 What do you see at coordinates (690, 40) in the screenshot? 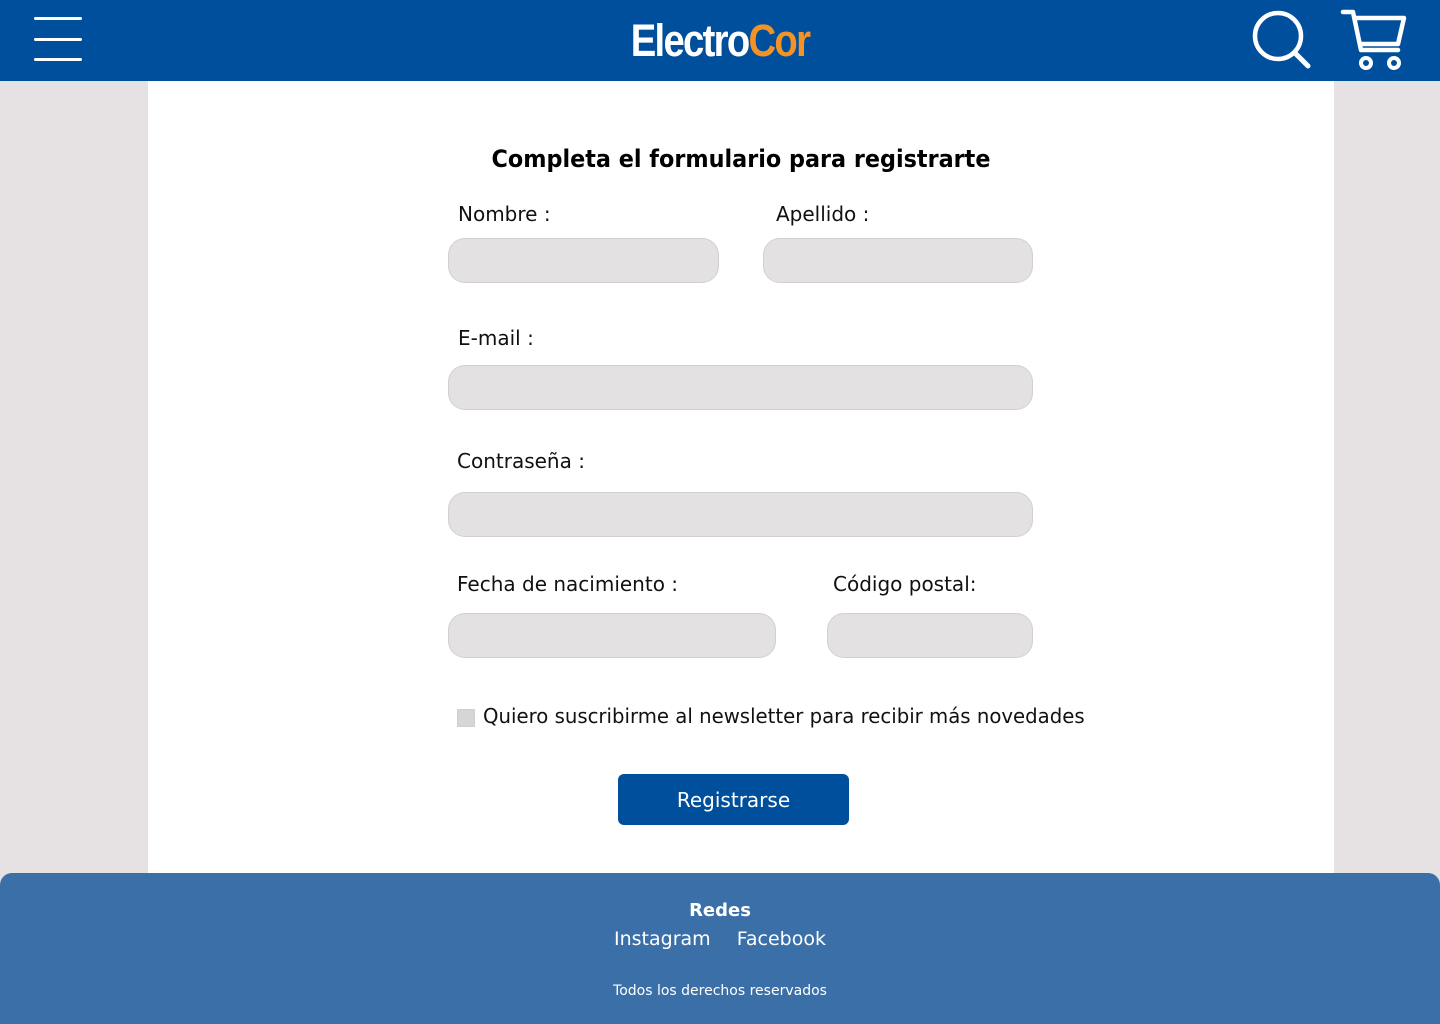
I see `logo-text-electro: Electro` at bounding box center [690, 40].